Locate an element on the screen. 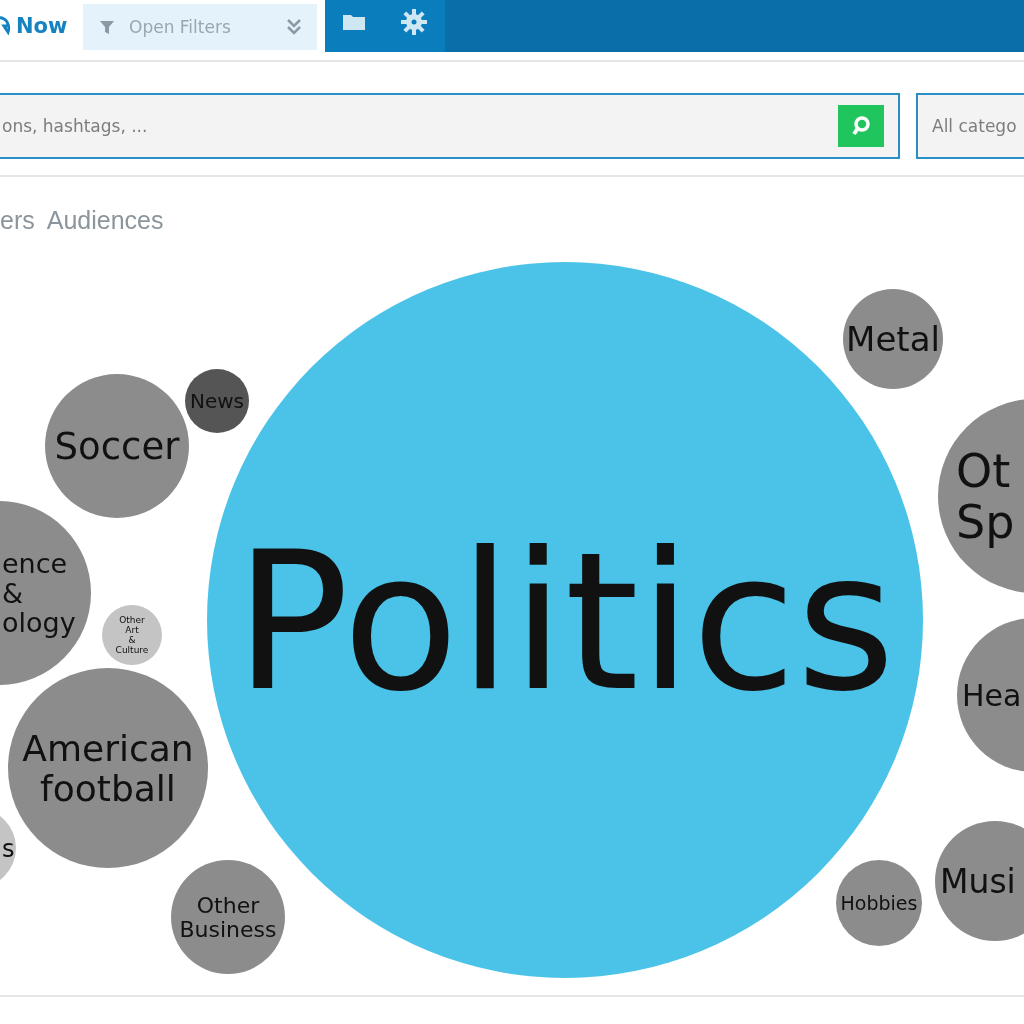 The width and height of the screenshot is (1024, 1024). bubble-label: Musi is located at coordinates (978, 881).